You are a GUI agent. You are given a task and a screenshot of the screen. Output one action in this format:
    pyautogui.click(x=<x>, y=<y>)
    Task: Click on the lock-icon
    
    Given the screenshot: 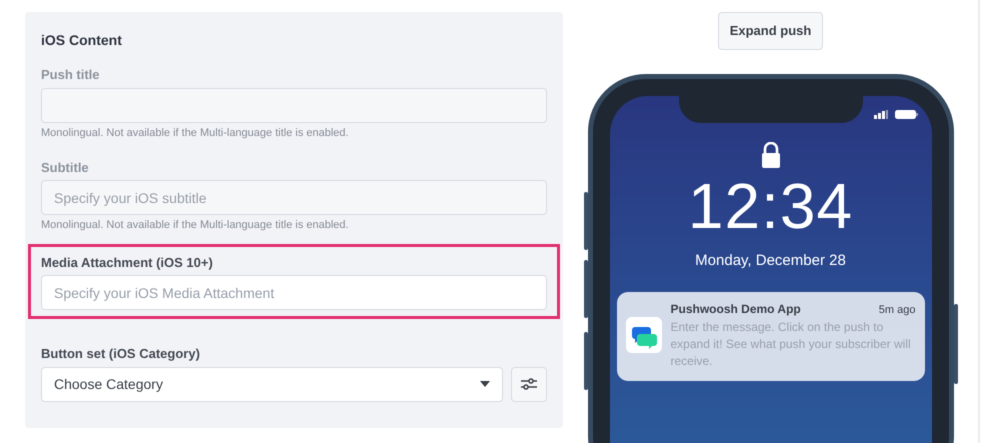 What is the action you would take?
    pyautogui.click(x=770, y=155)
    